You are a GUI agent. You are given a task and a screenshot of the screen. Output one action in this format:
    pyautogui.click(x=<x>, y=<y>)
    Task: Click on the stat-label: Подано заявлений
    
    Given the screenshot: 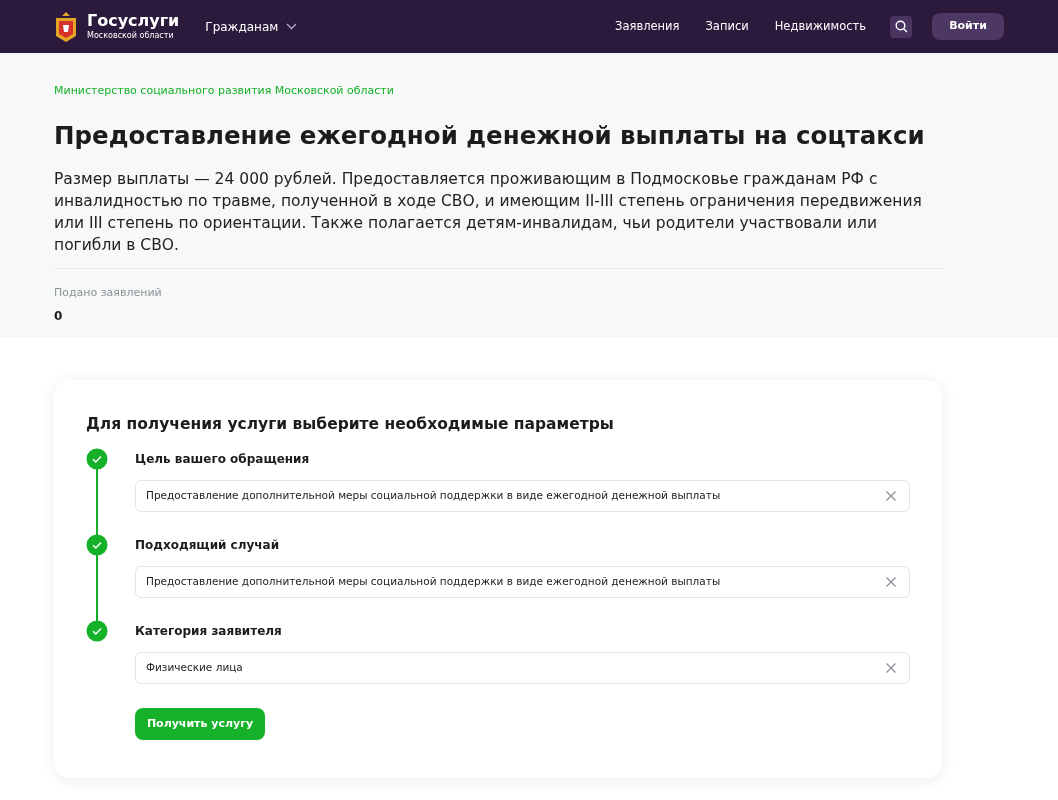 What is the action you would take?
    pyautogui.click(x=108, y=292)
    